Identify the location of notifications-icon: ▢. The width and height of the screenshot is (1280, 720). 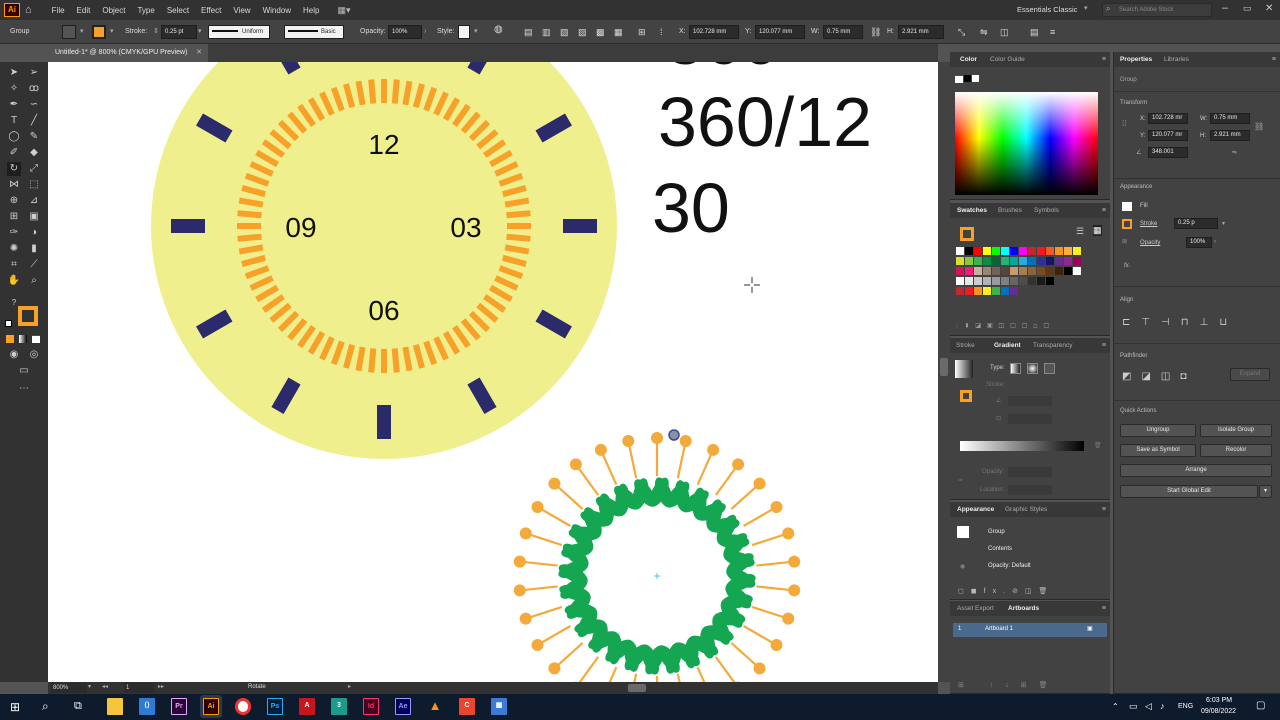
(1260, 705).